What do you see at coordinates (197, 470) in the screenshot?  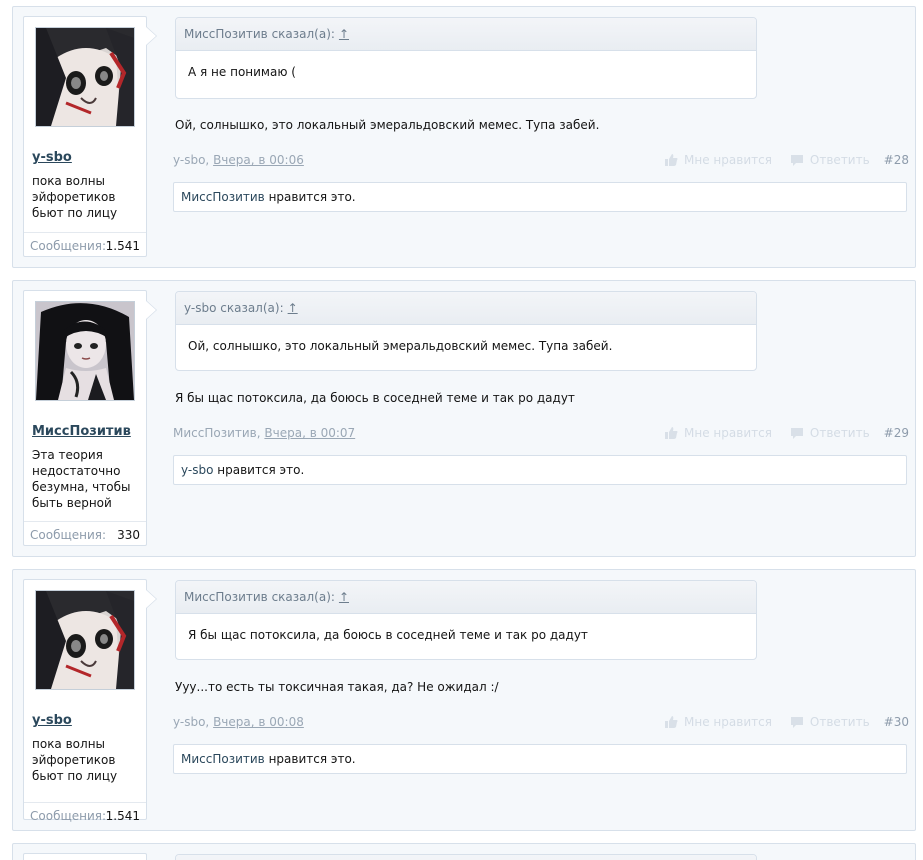 I see `liker-name: y-sbo` at bounding box center [197, 470].